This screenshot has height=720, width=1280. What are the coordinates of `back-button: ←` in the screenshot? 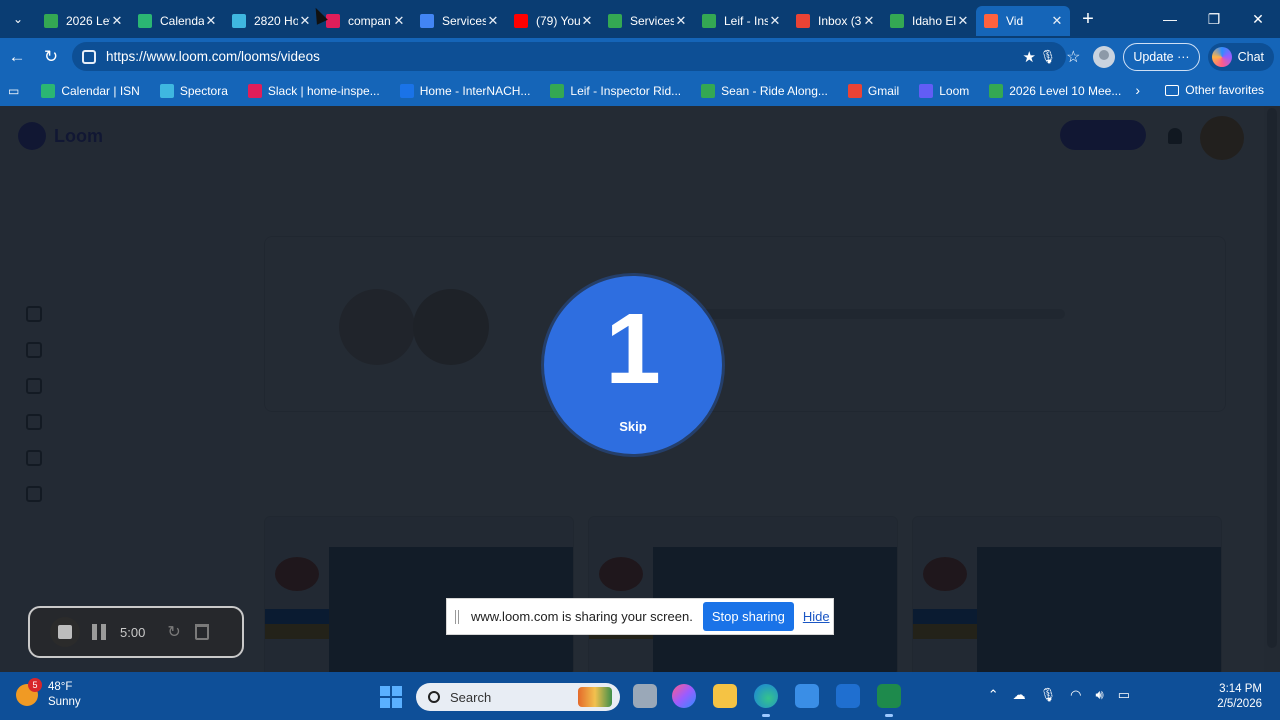 It's located at (17, 57).